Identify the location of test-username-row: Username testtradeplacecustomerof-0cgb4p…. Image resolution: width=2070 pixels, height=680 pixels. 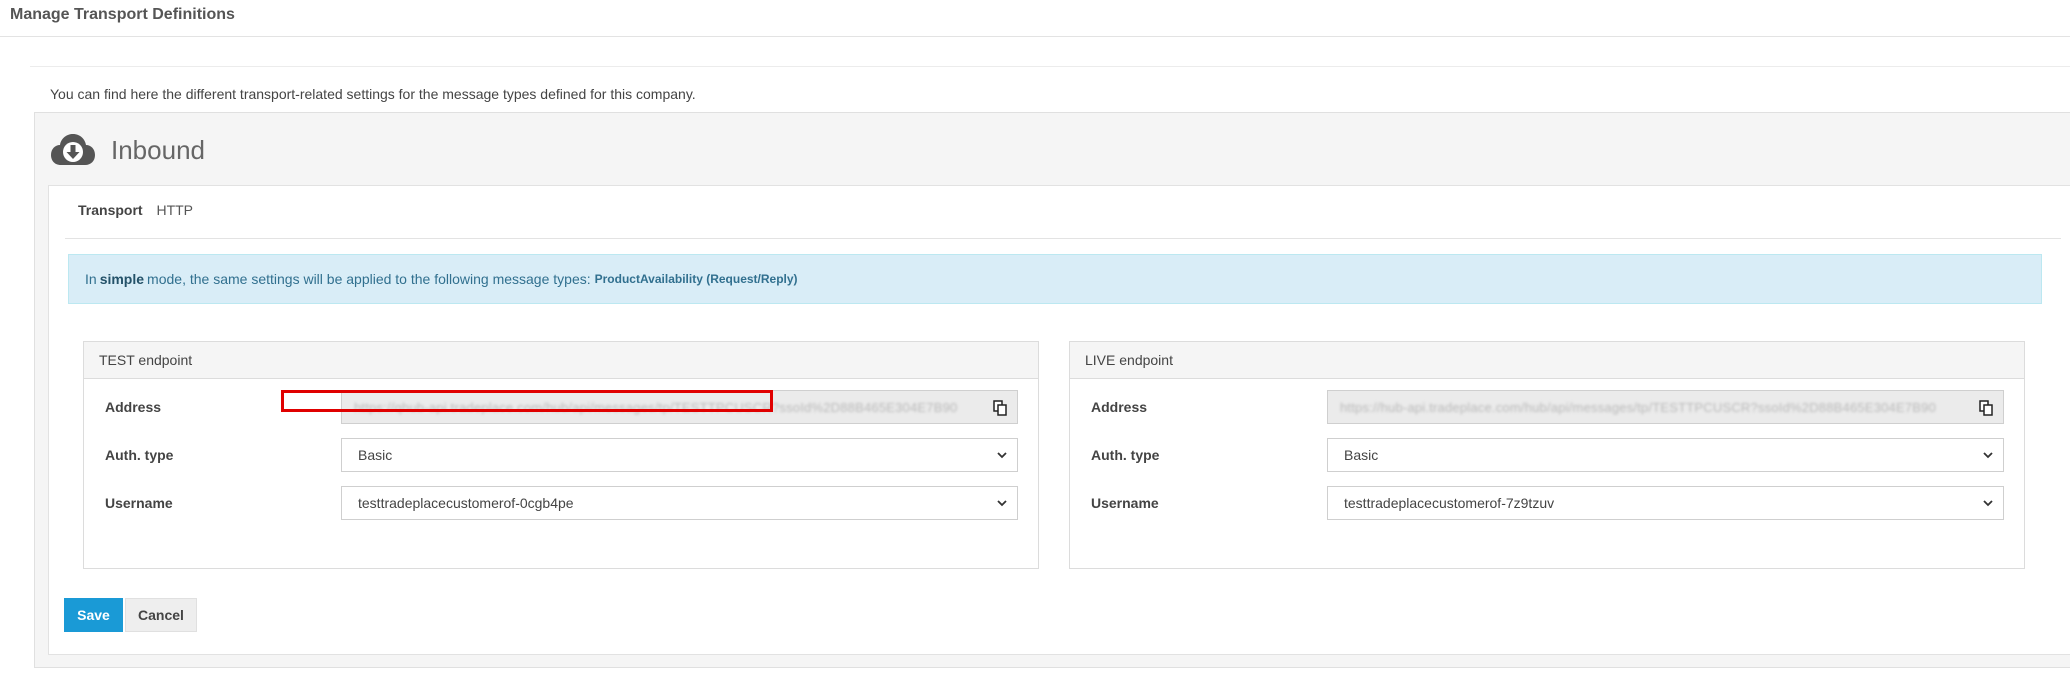
(561, 503).